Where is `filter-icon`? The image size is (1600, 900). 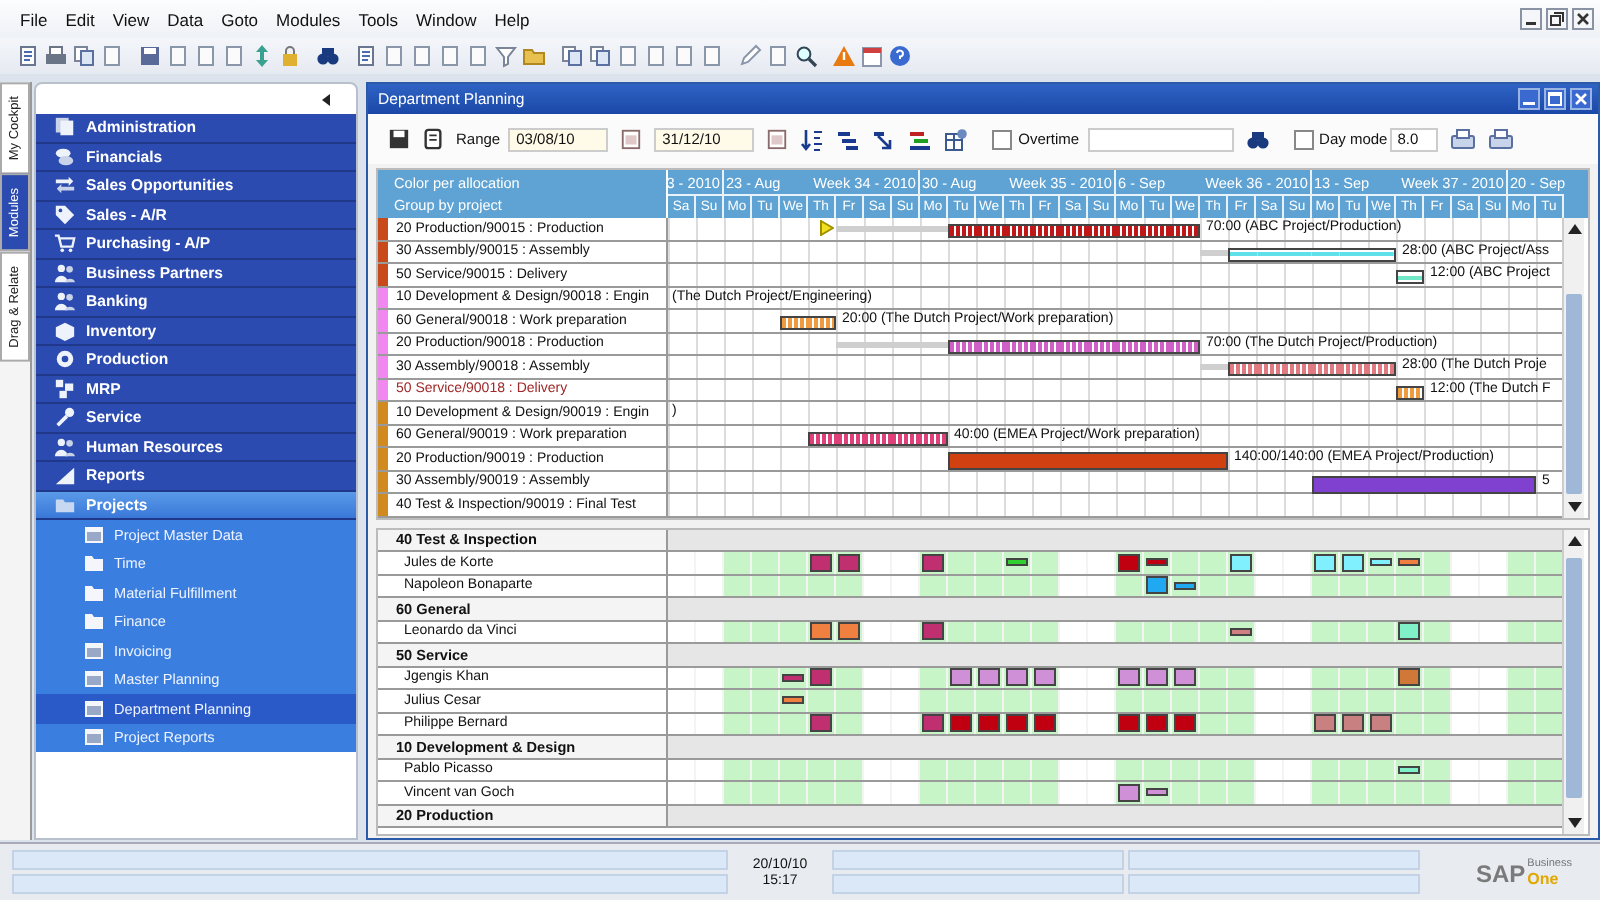 filter-icon is located at coordinates (506, 56).